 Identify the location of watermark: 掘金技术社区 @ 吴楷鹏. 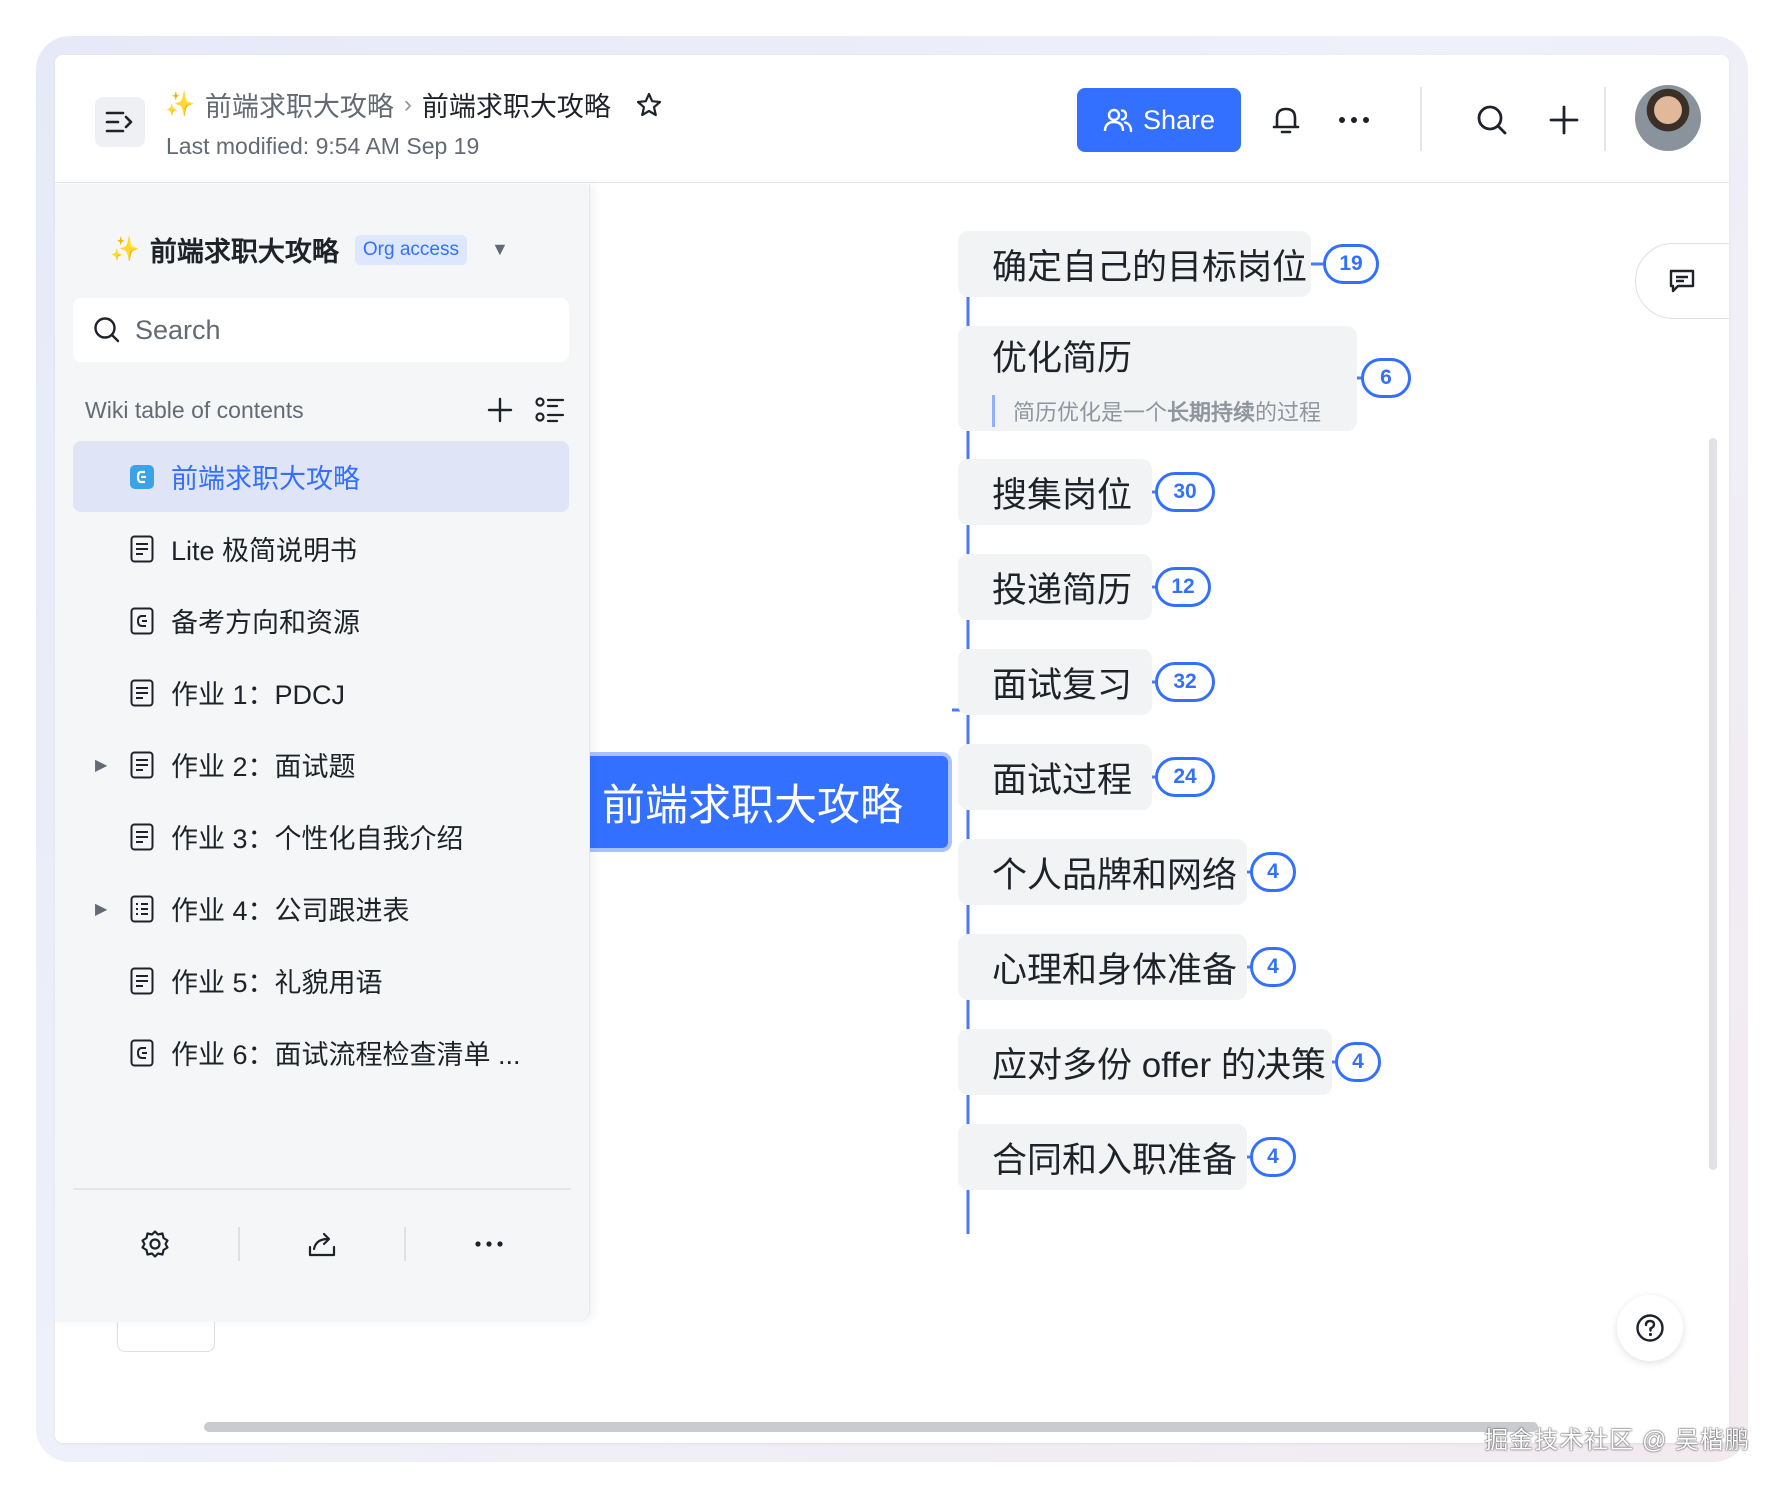
(1617, 1440).